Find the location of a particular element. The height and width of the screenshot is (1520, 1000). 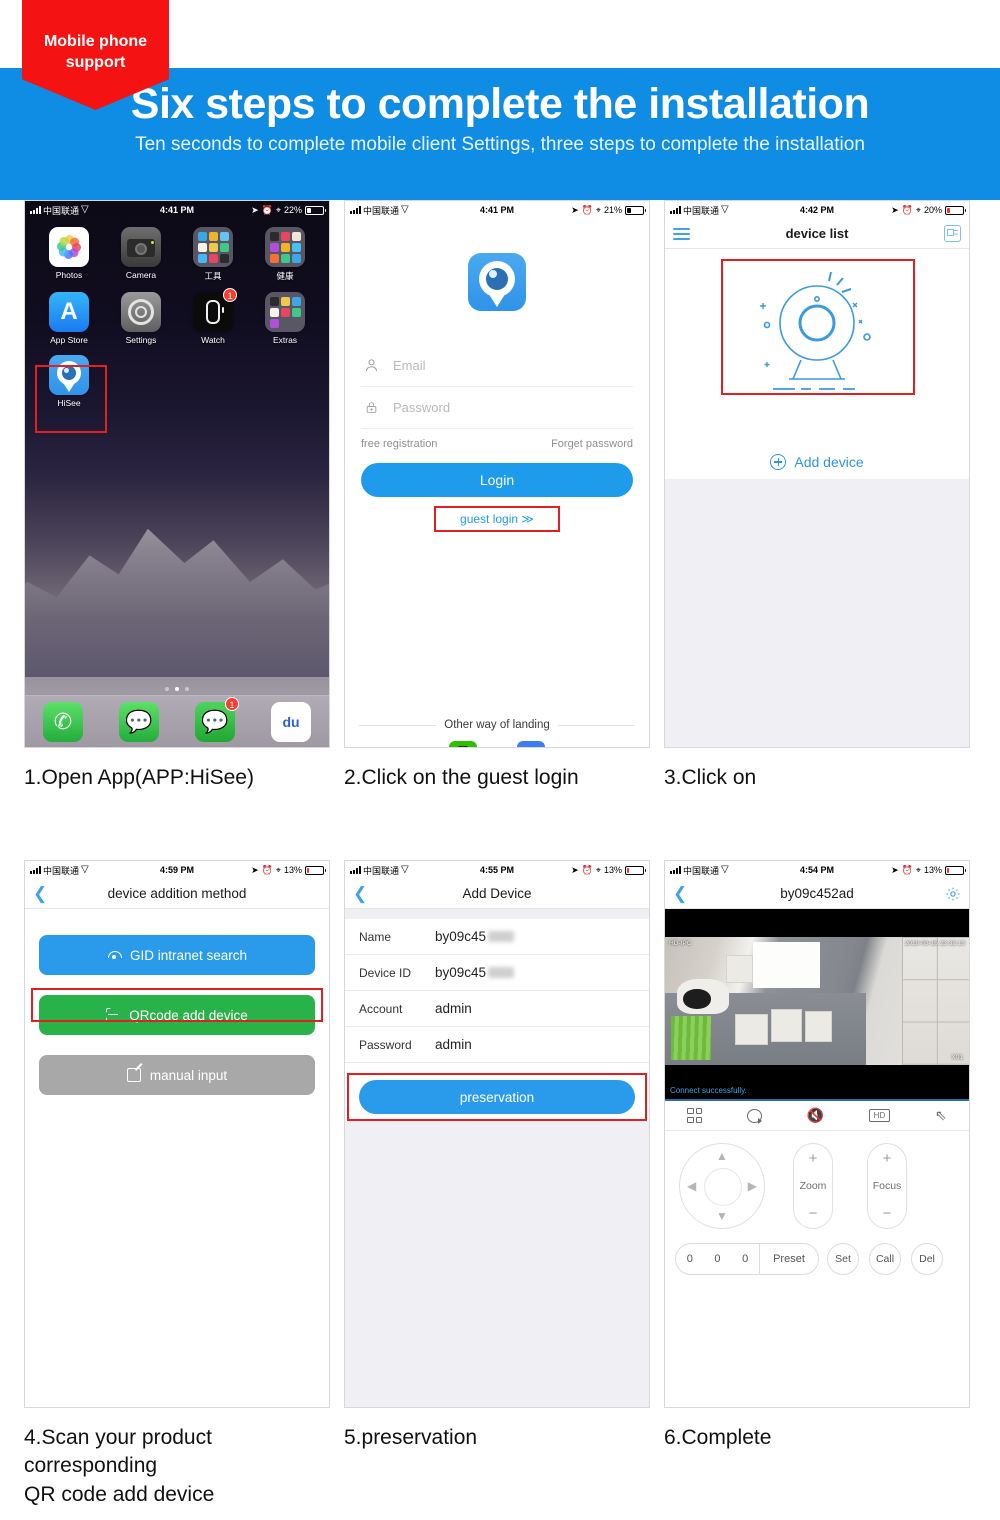

step-6-caption: 6.Complete is located at coordinates (718, 1437).